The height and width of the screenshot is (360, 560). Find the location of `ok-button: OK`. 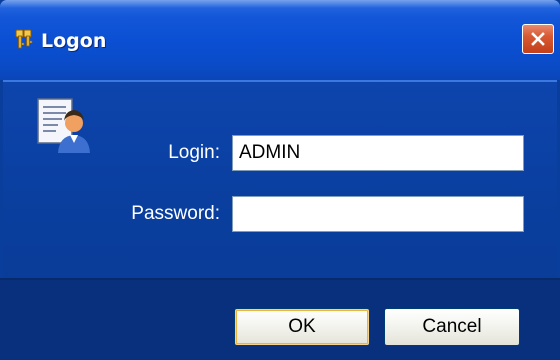

ok-button: OK is located at coordinates (302, 327).